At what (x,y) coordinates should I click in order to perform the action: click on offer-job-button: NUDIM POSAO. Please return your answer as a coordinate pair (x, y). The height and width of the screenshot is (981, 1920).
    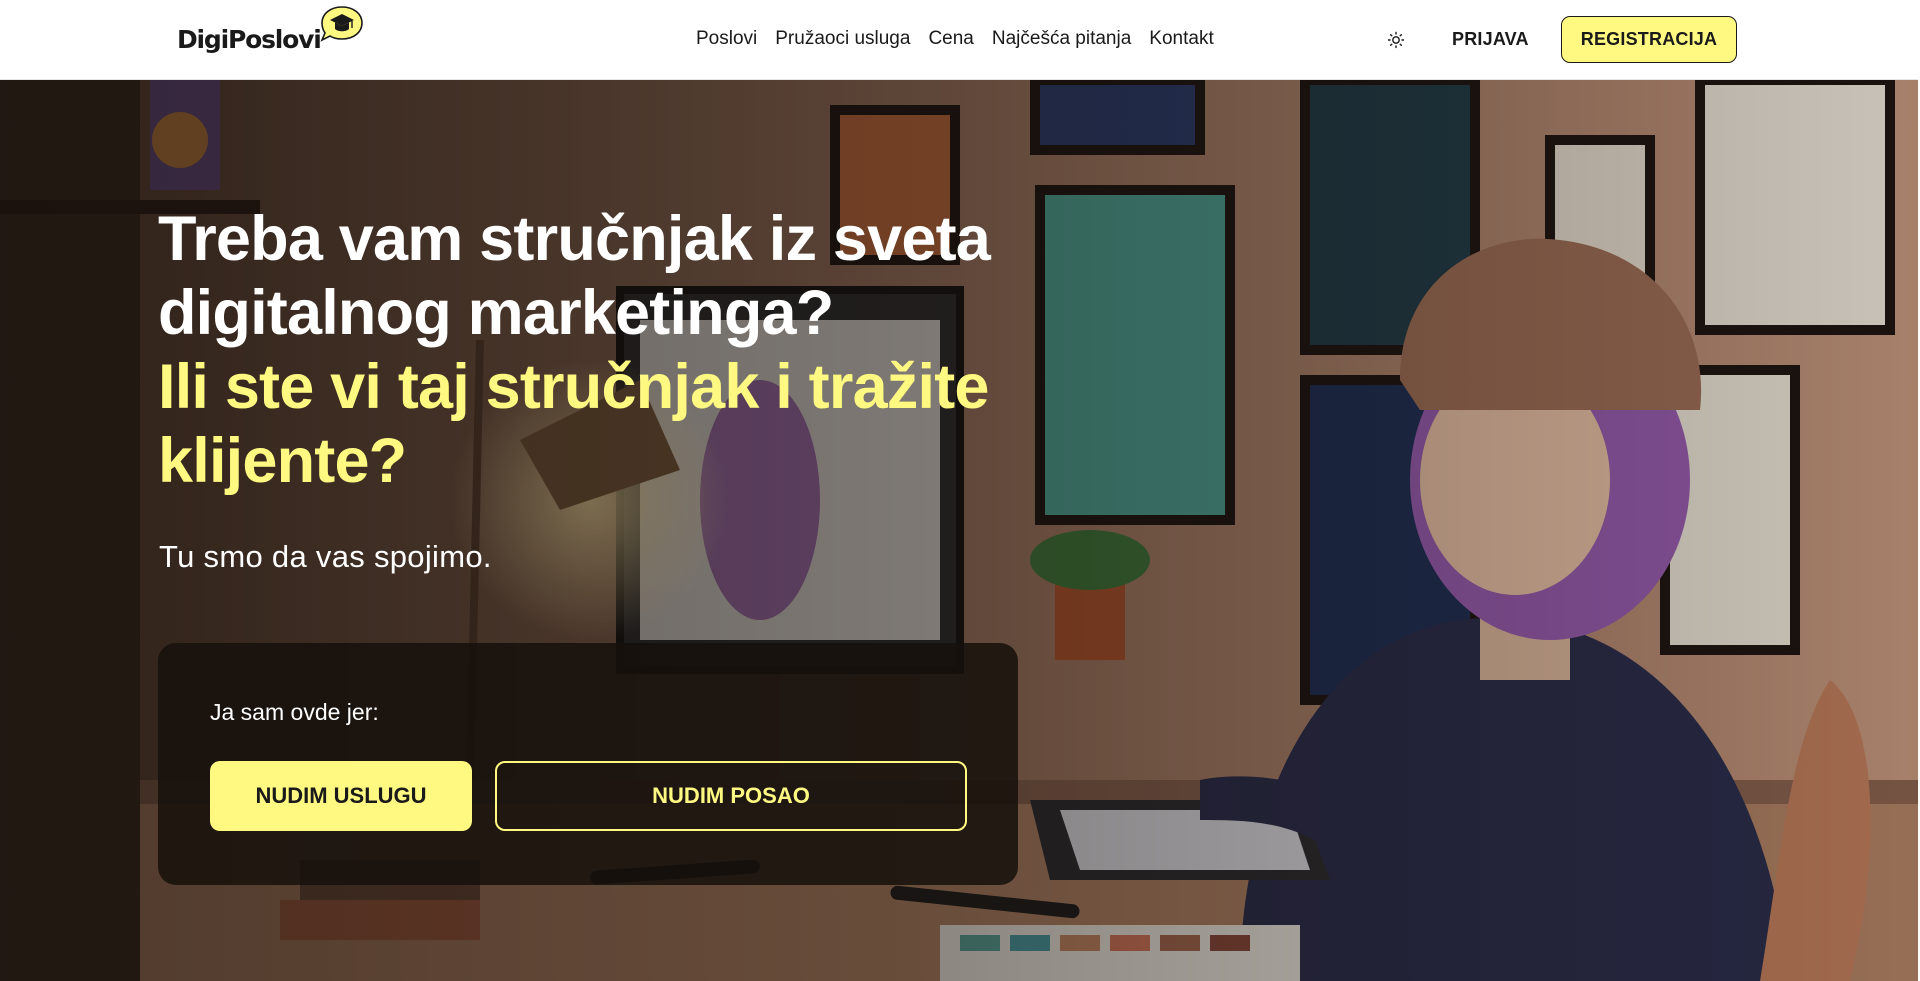
    Looking at the image, I should click on (731, 796).